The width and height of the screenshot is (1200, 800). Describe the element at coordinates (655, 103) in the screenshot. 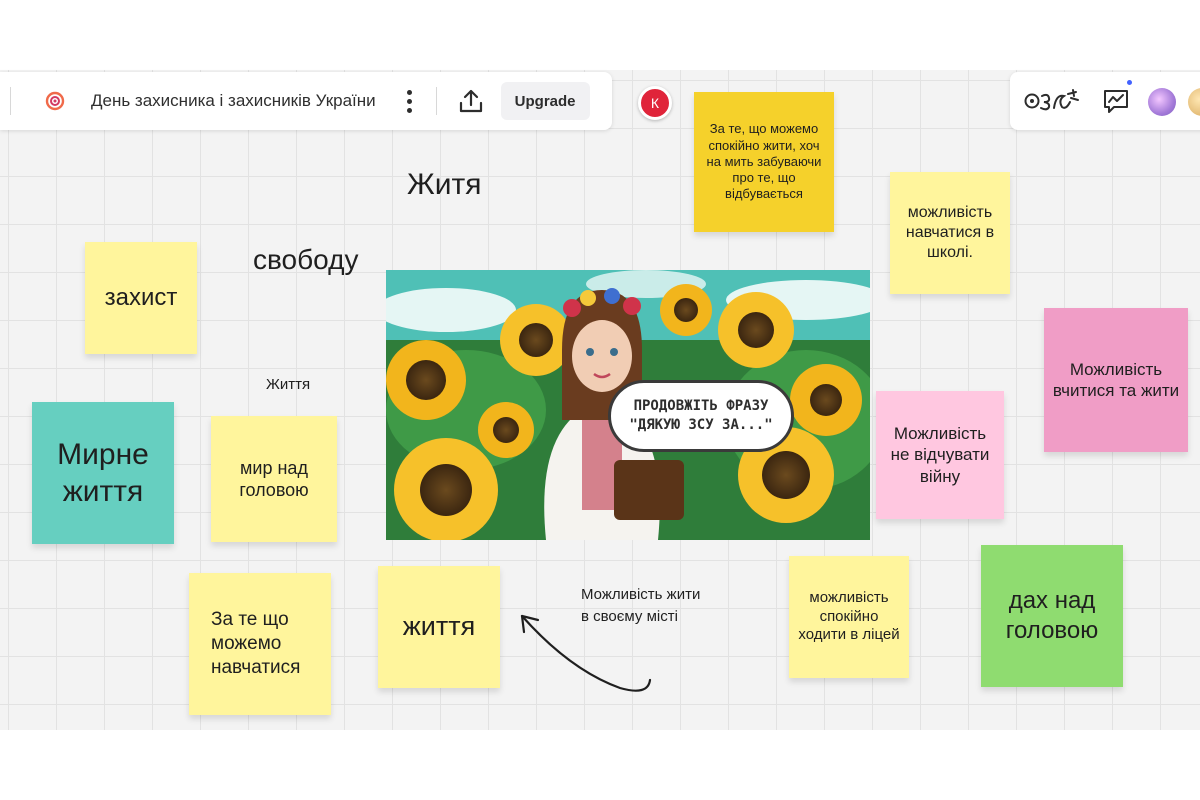

I see `collaborator-avatar: К` at that location.